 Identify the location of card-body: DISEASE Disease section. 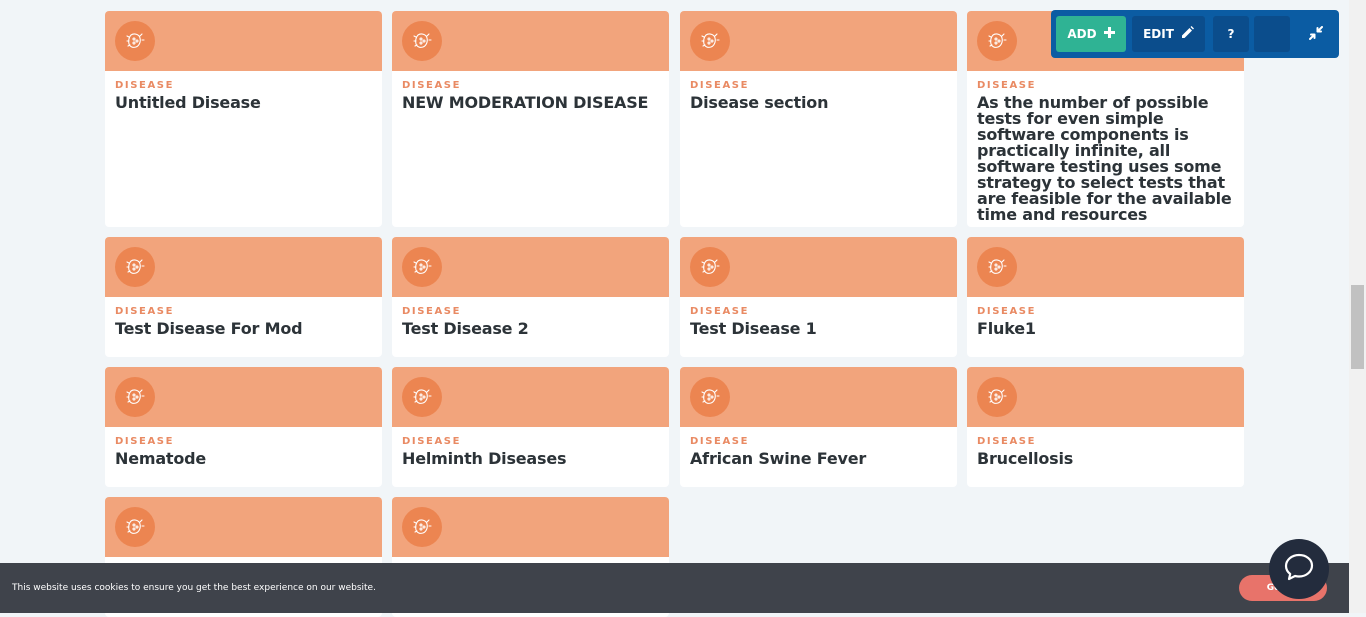
(818, 96).